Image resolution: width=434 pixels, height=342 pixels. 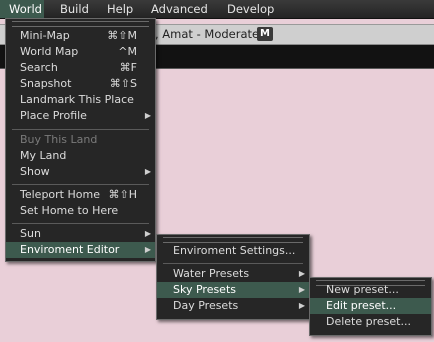 I want to click on menu-item-world-map: World Map ^M, so click(x=80, y=52).